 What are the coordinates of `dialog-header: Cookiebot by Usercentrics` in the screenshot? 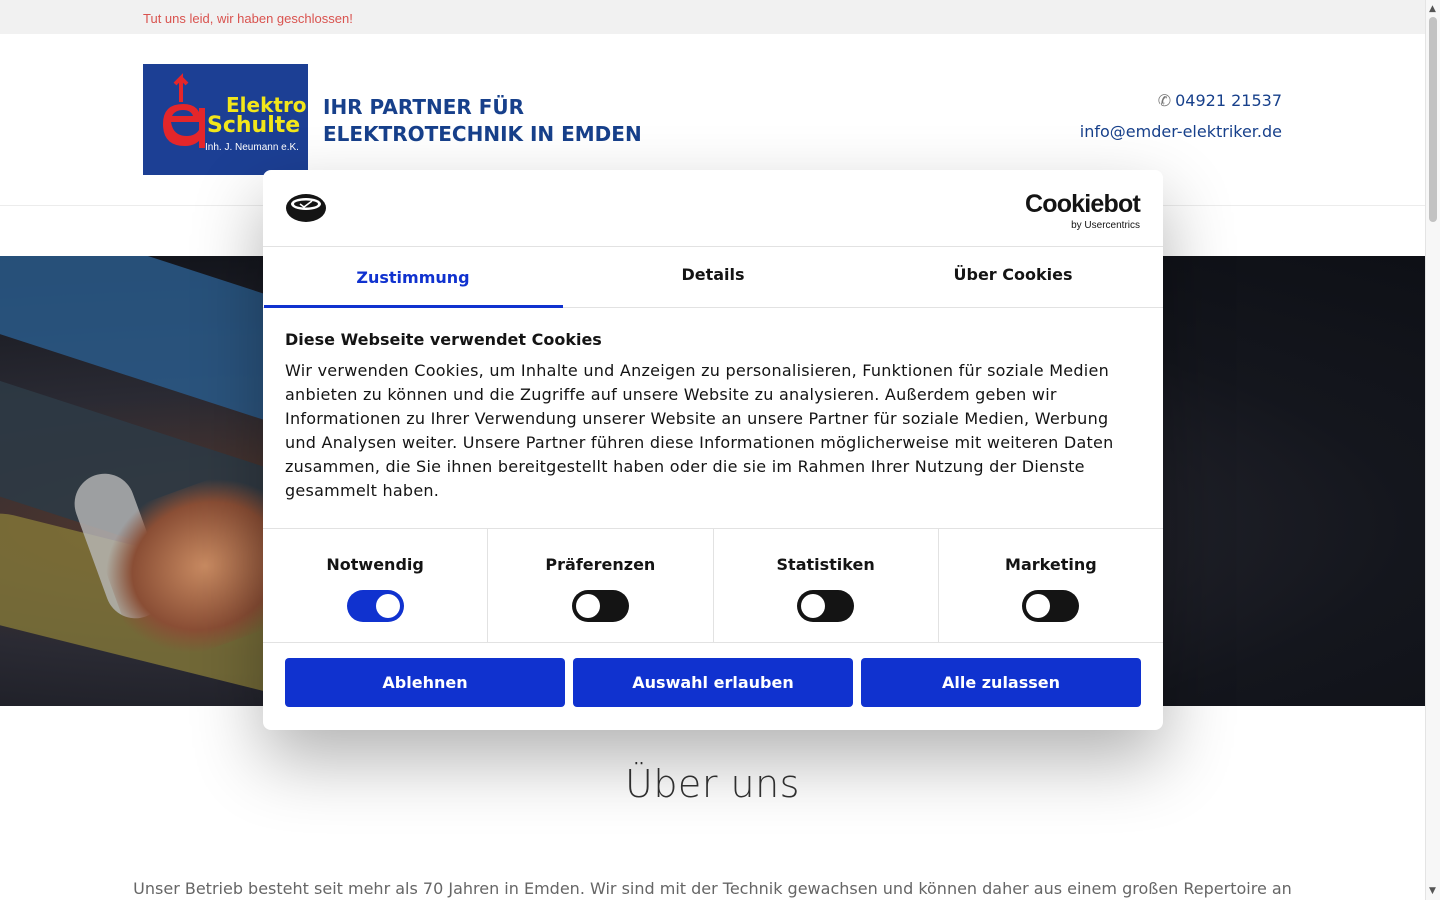 It's located at (713, 208).